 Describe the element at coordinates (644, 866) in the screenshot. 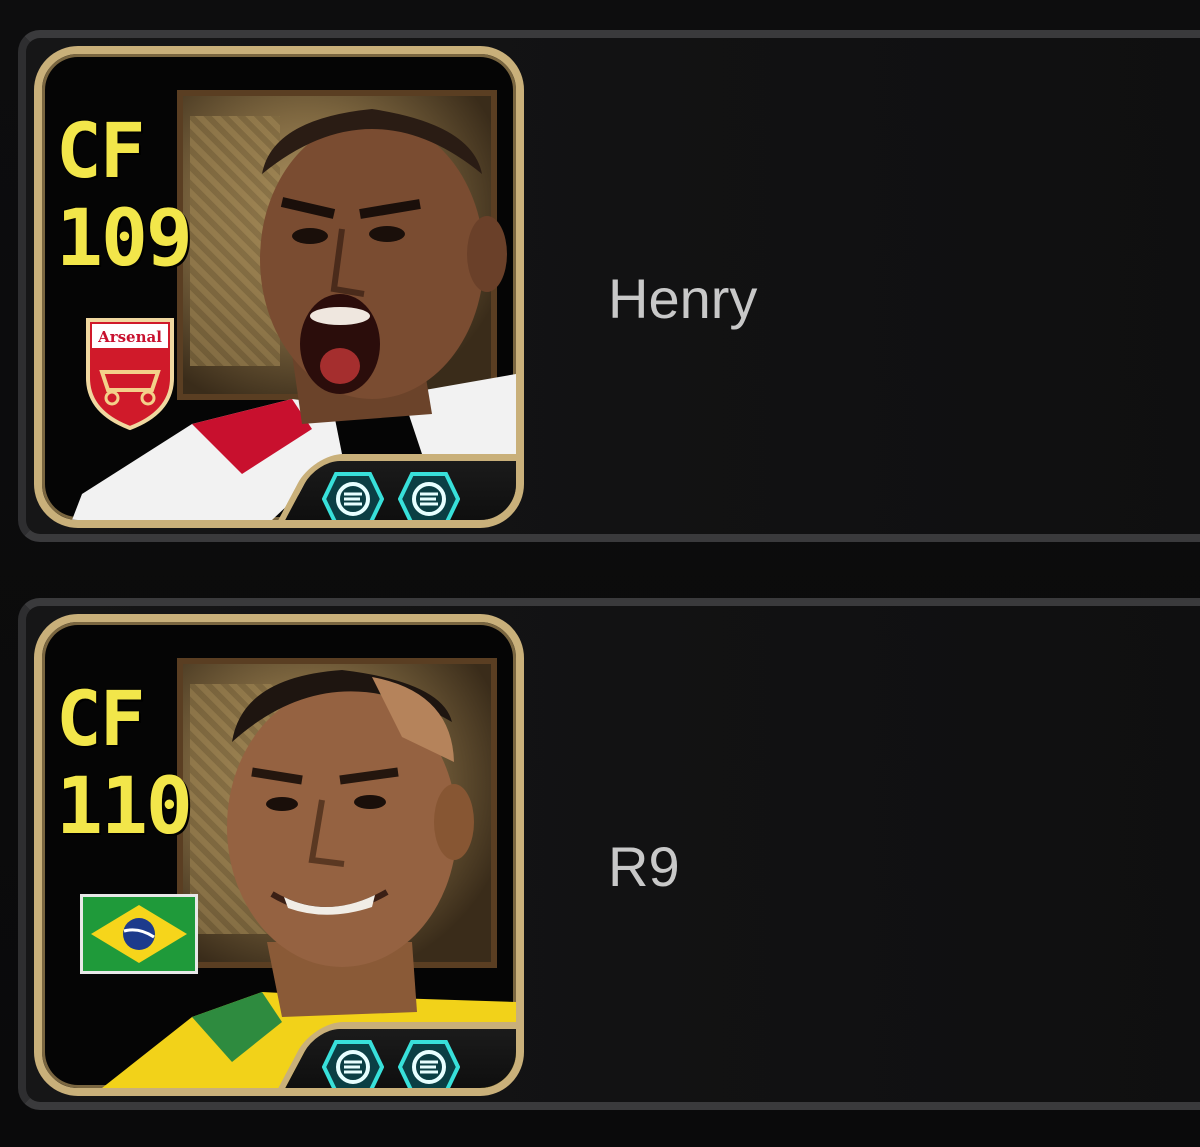

I see `player-name: R9` at that location.